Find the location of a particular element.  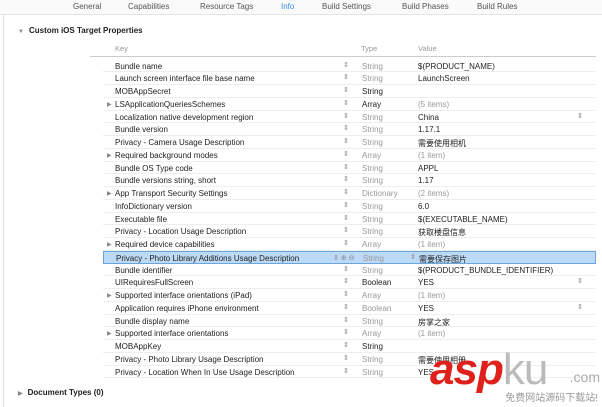

row-key: UIRequiresFullScreen is located at coordinates (154, 282).